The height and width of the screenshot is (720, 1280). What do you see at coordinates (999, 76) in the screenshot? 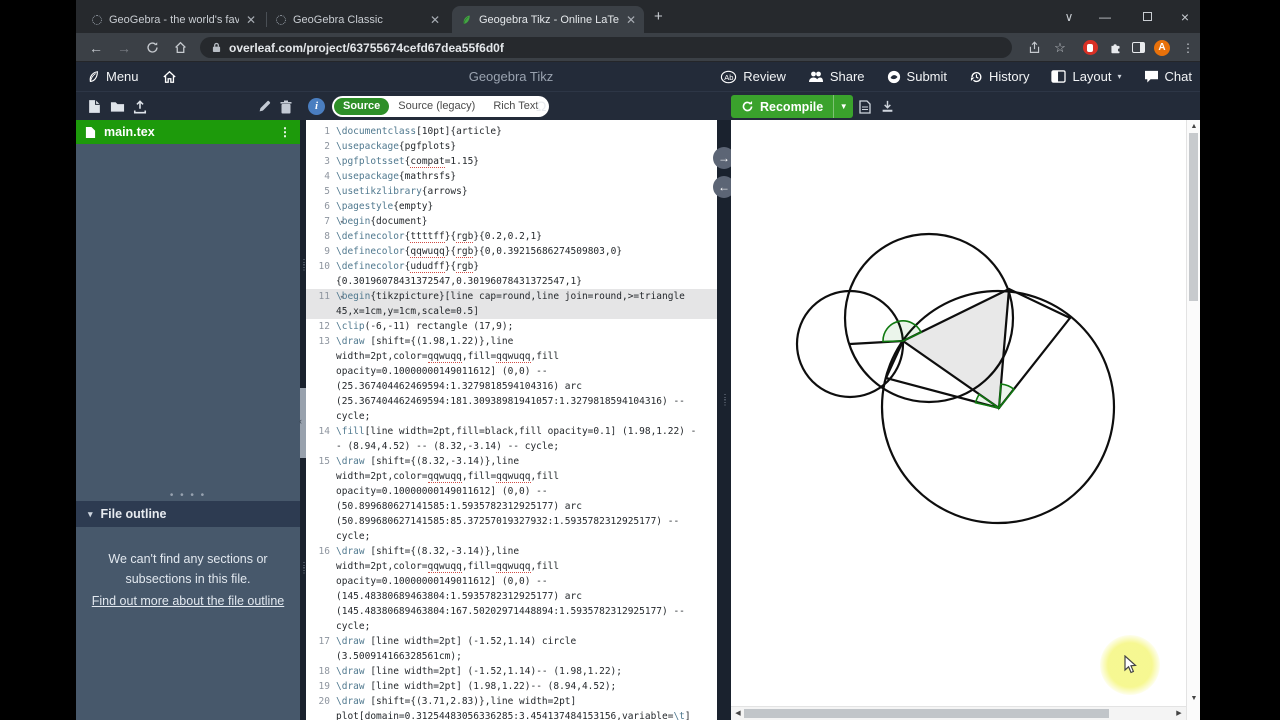
I see `history-button: History` at bounding box center [999, 76].